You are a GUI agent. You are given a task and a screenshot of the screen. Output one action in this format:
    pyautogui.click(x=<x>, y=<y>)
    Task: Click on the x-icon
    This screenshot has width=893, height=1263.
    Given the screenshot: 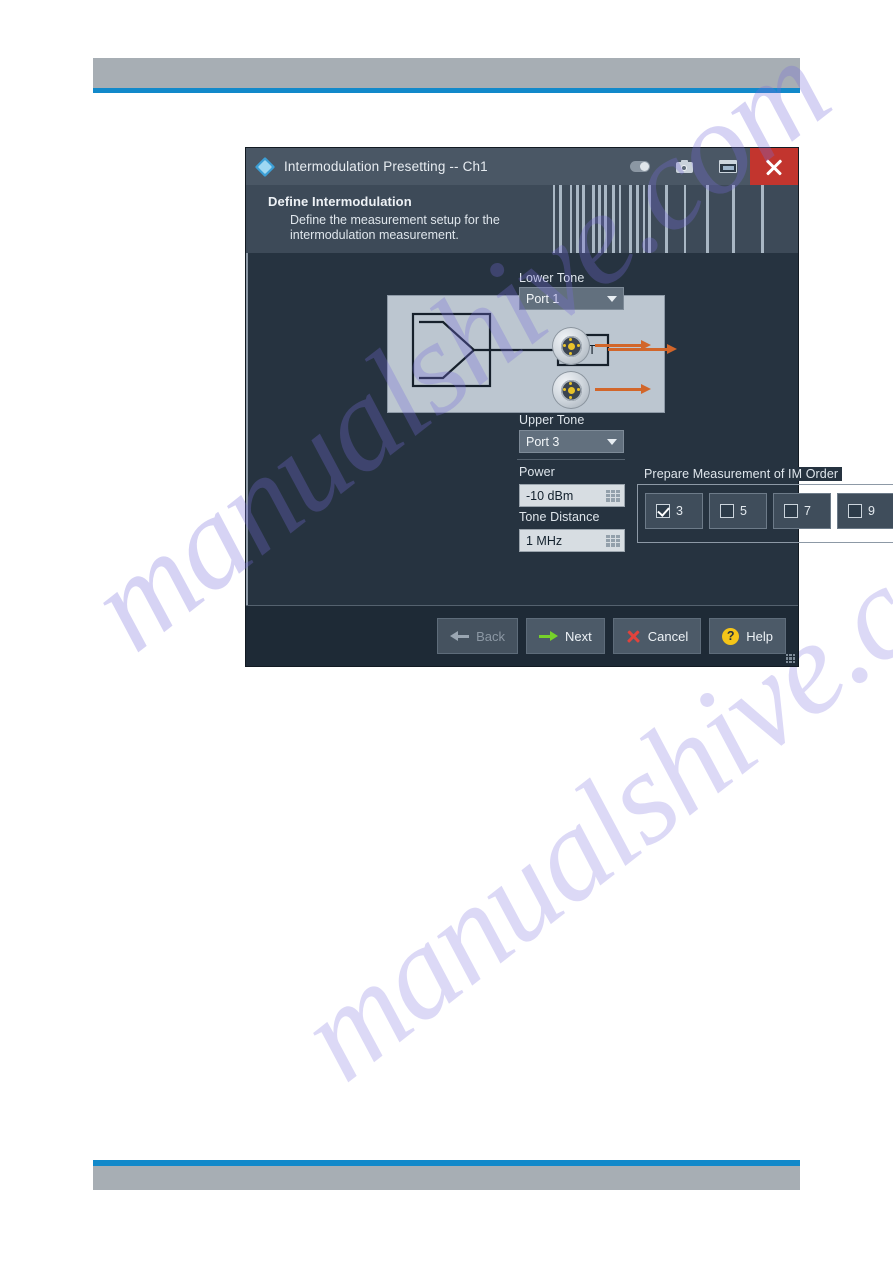 What is the action you would take?
    pyautogui.click(x=633, y=636)
    